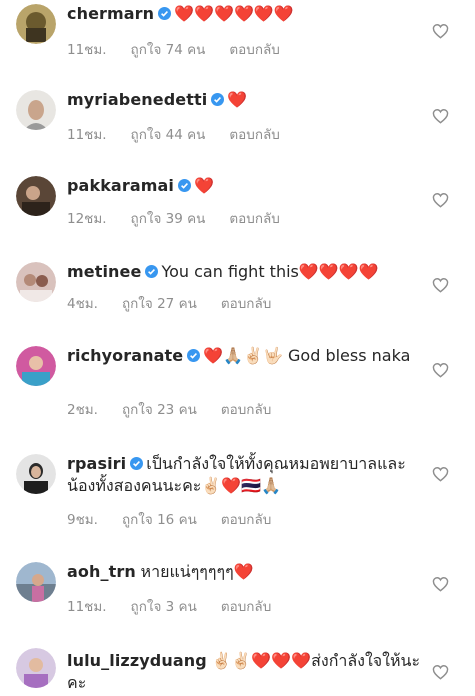 The height and width of the screenshot is (696, 475). I want to click on comment-line: richyoranate ❤️🙏🏼✌🏻🤟🏻 God bless naka, so click(245, 356).